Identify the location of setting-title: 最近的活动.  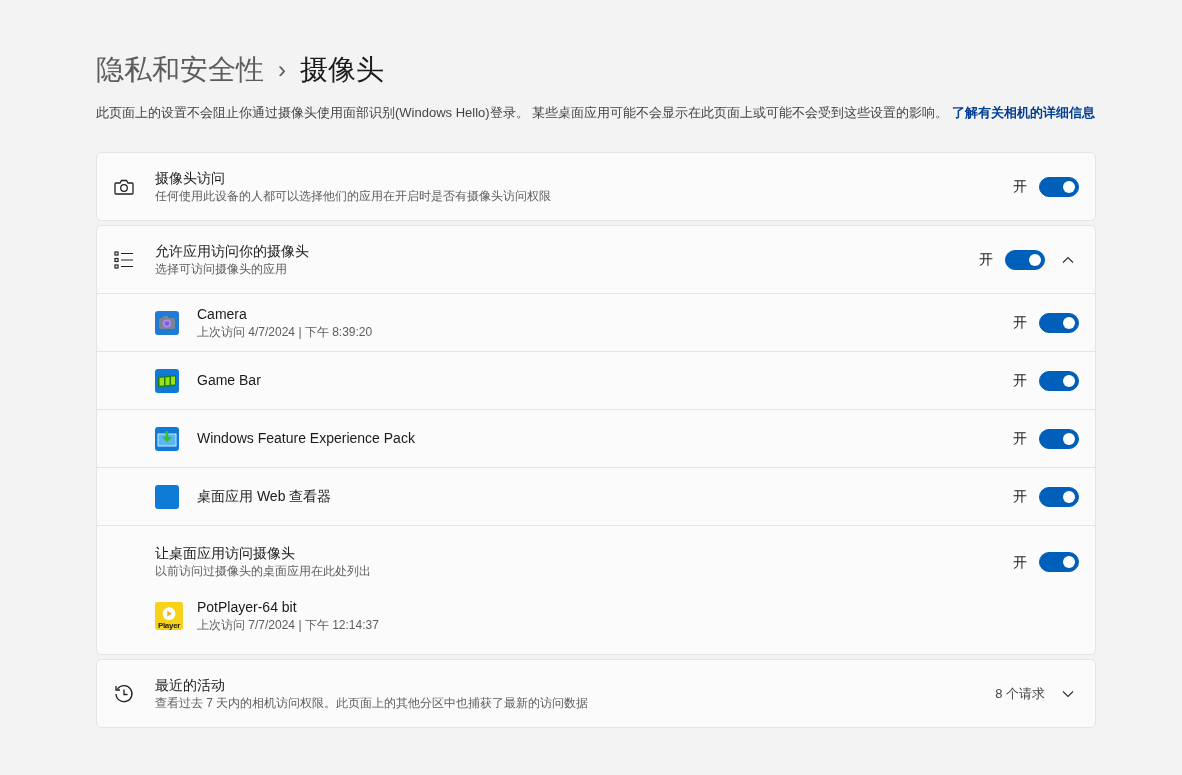
(190, 685).